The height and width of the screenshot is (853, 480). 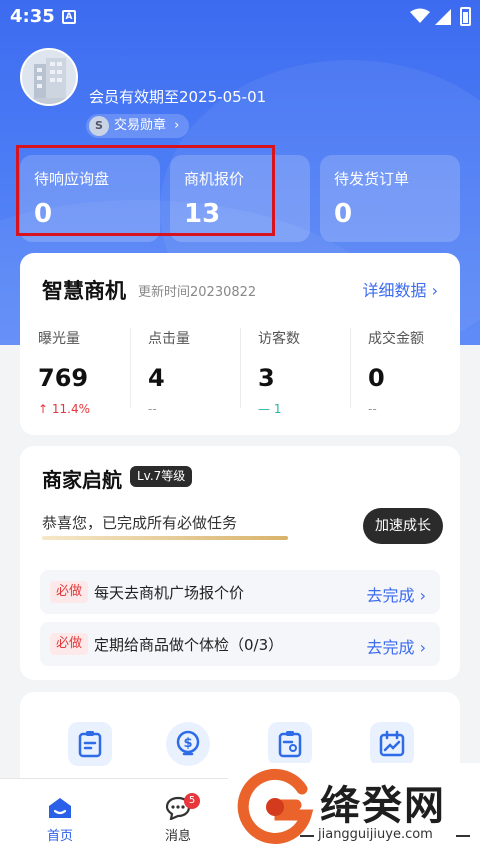 I want to click on stat-pending-shipment: 待发货订单 0, so click(x=390, y=198).